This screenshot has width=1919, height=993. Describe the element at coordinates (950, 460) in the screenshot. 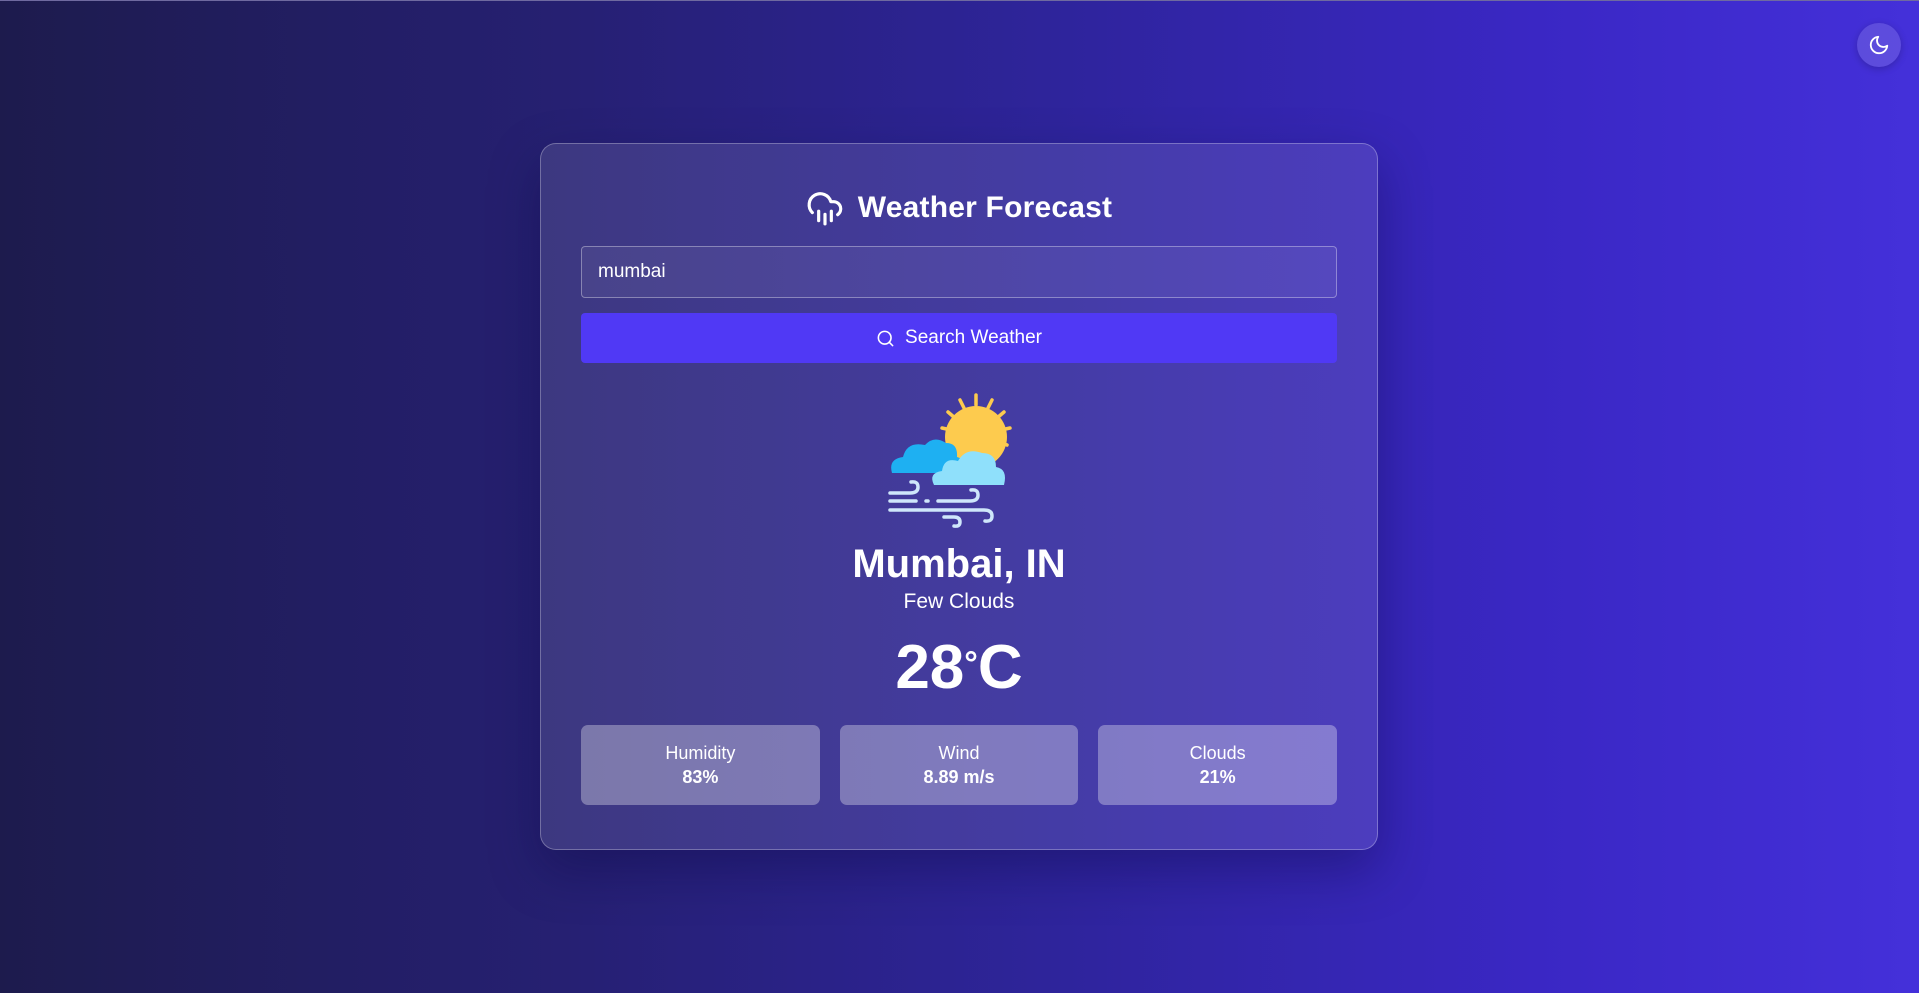

I see `partly-cloudy-windy-icon` at that location.